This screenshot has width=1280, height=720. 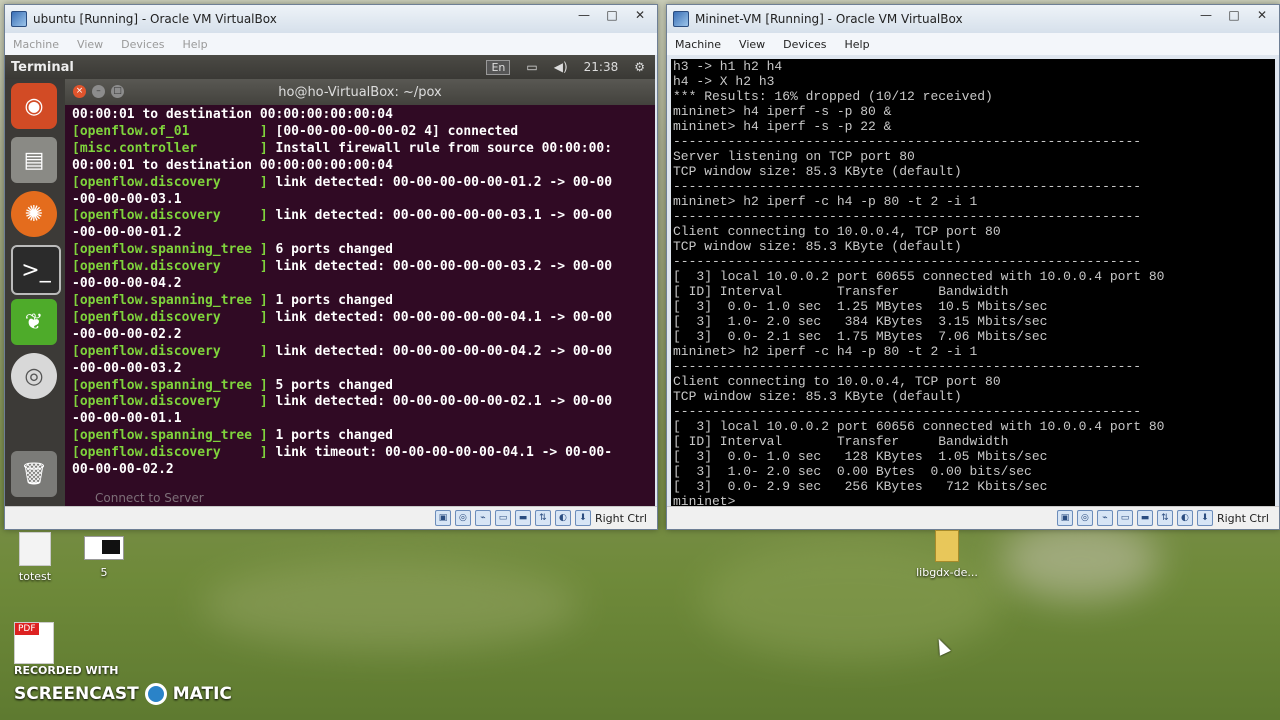 I want to click on log-tag: [misc.controller ], so click(x=170, y=148).